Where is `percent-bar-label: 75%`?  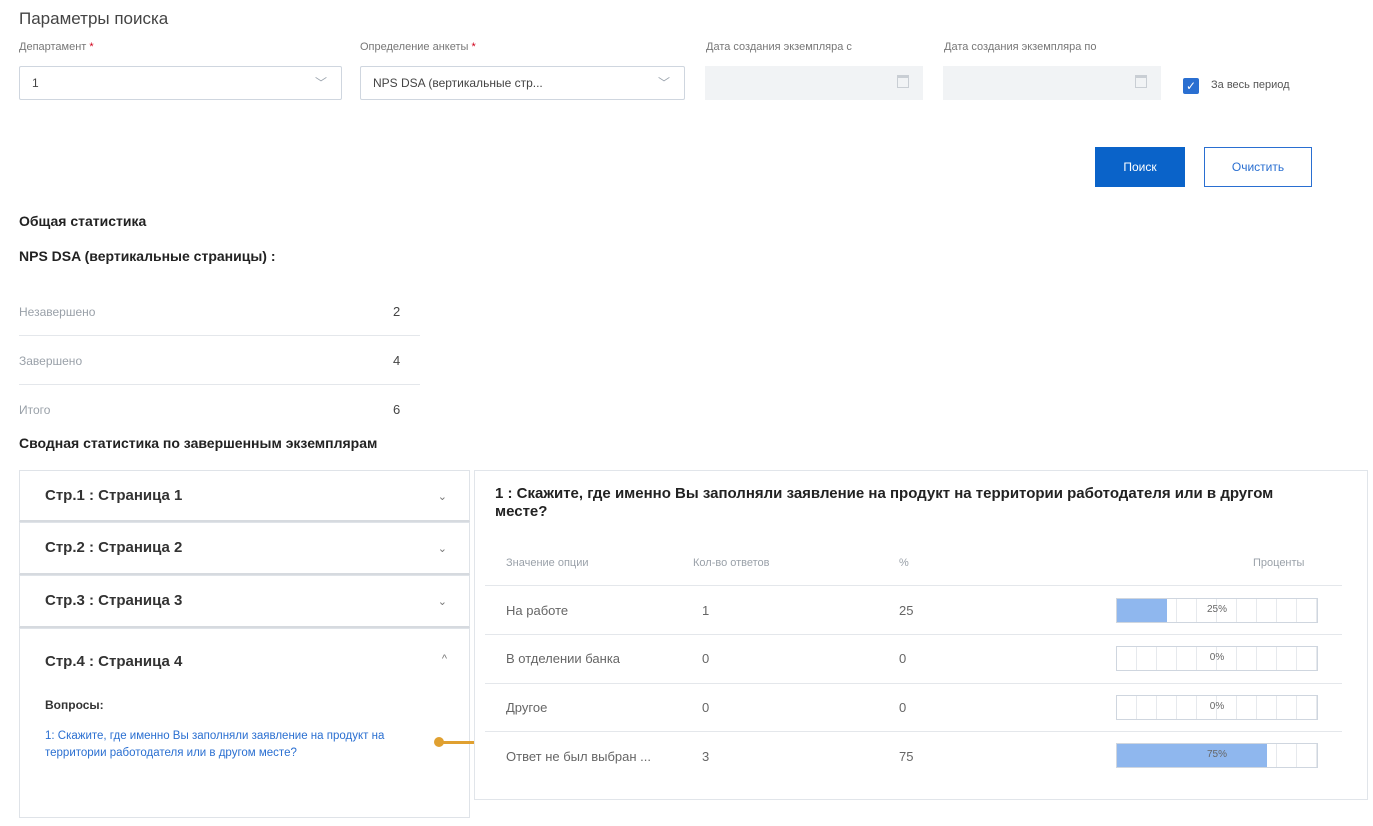
percent-bar-label: 75% is located at coordinates (1216, 754).